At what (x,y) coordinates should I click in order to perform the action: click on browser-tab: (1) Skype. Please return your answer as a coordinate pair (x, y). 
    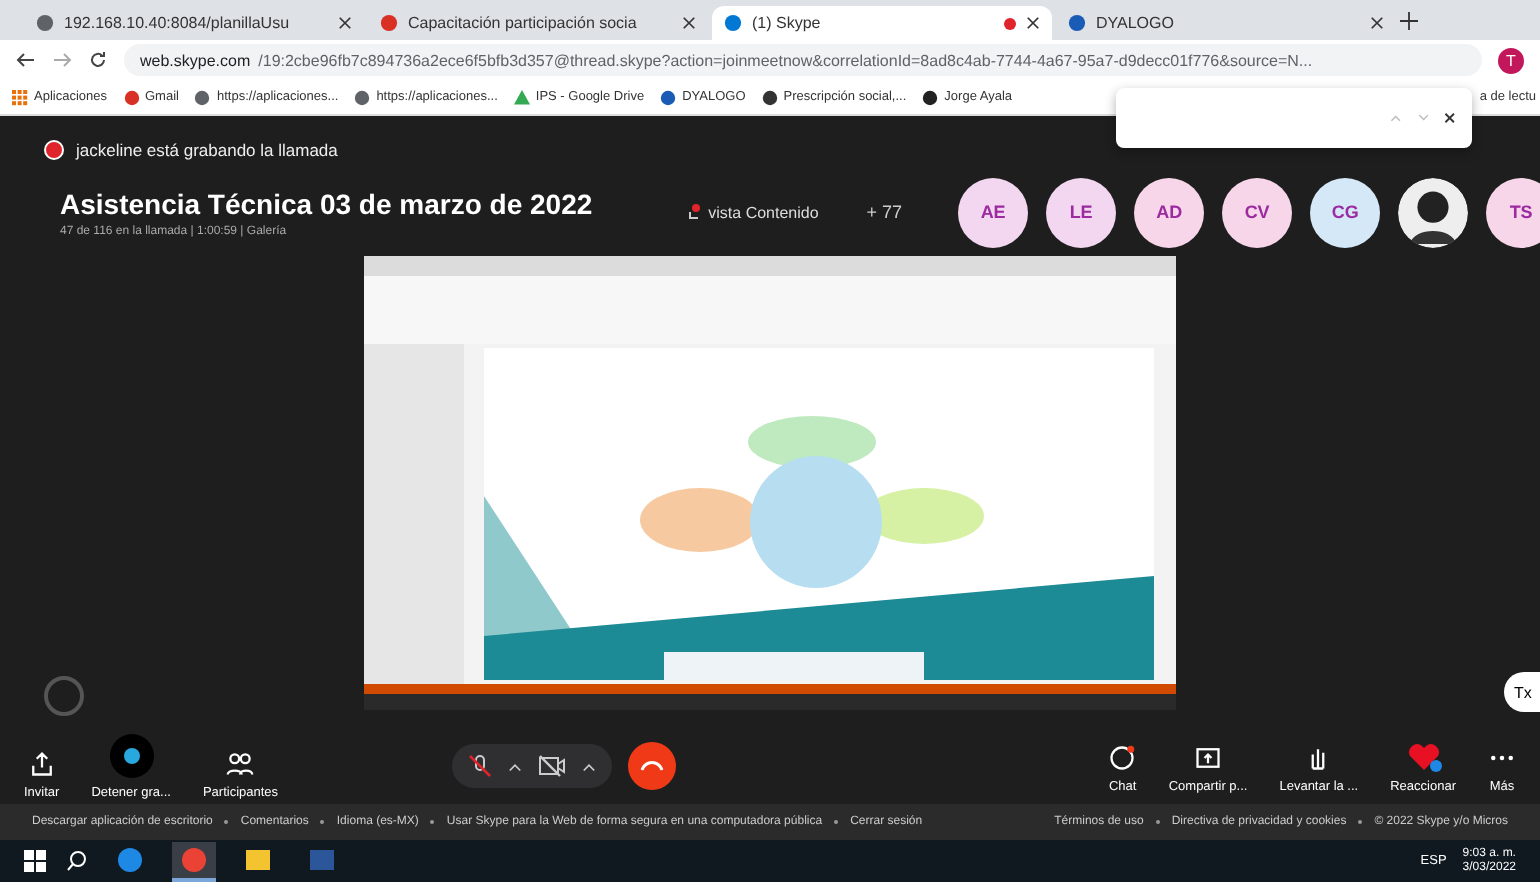
    Looking at the image, I should click on (882, 23).